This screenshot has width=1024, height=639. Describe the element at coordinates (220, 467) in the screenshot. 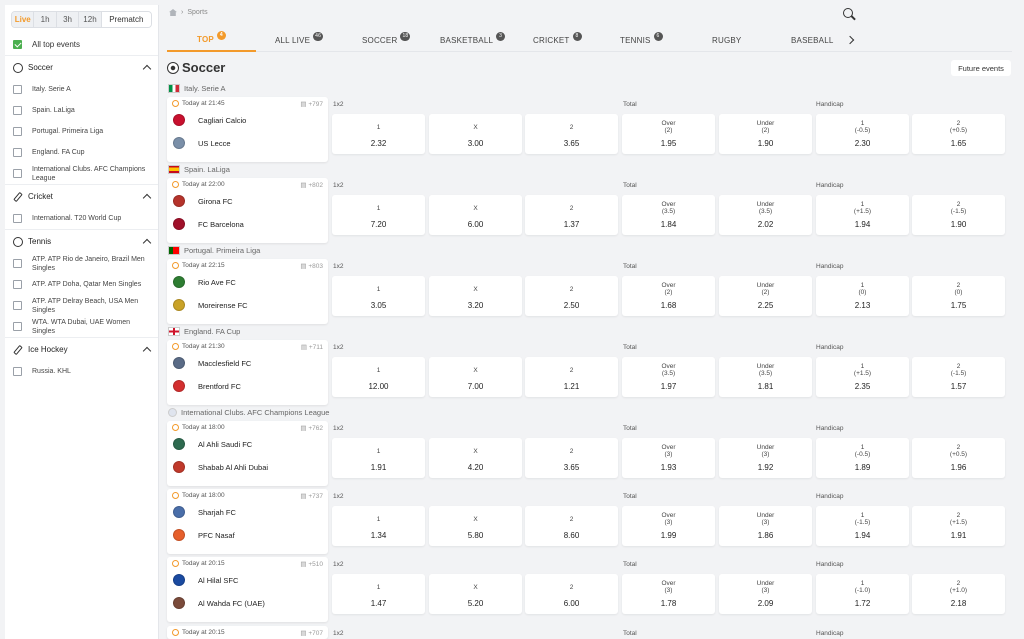

I see `away-team: Shabab Al Ahli Dubai` at that location.